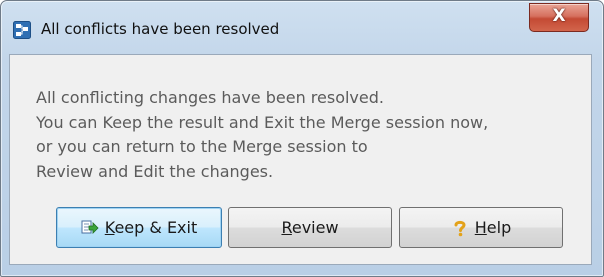  I want to click on close-button: X, so click(559, 17).